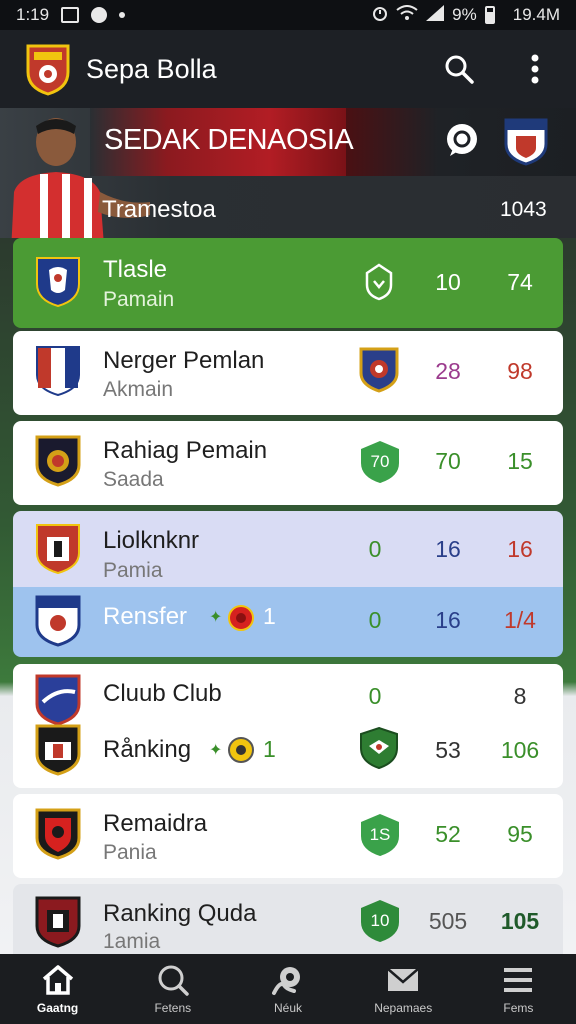 The height and width of the screenshot is (1024, 576). I want to click on nav-item-home: Gaatng, so click(57, 989).